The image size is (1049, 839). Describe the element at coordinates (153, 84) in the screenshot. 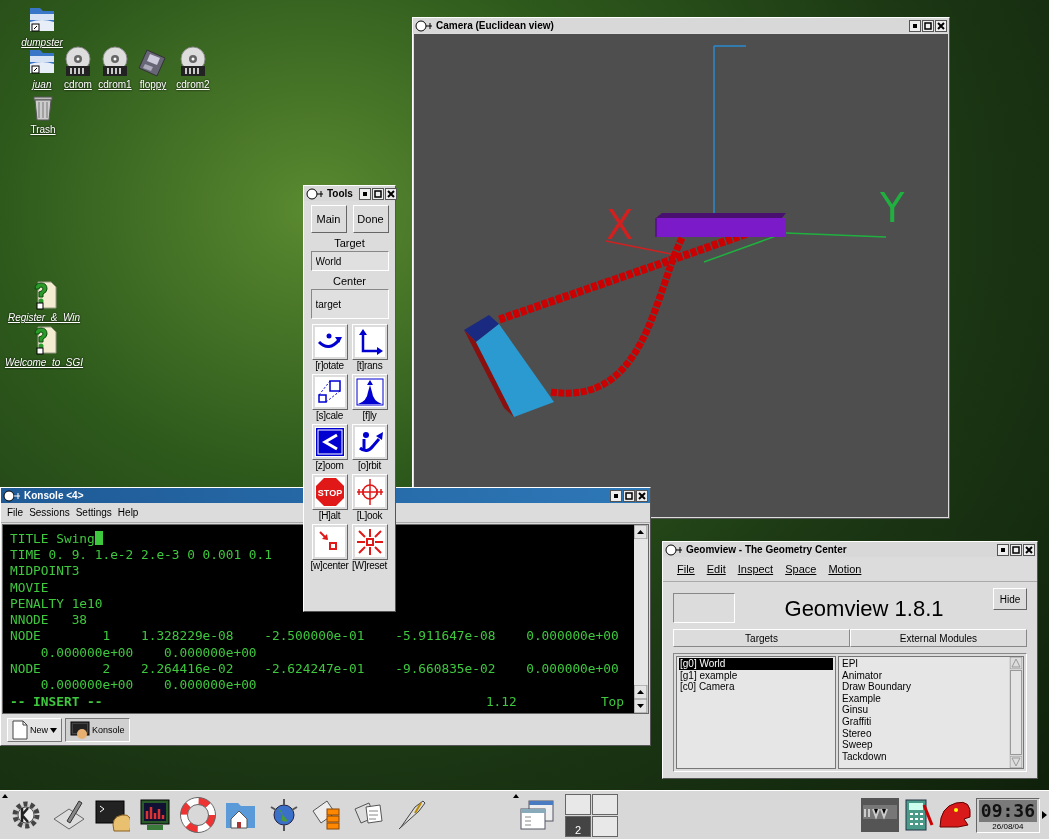

I see `icon-label: floppy` at that location.